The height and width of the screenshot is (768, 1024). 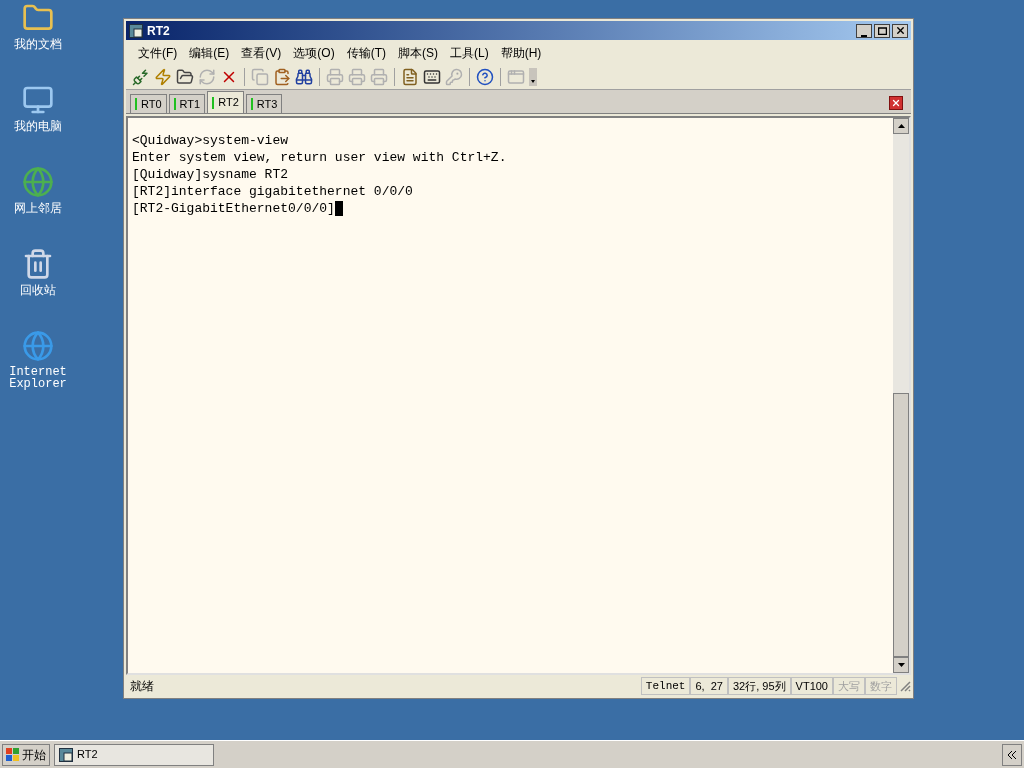 What do you see at coordinates (233, 208) in the screenshot?
I see `terminal-line: [RT2-GigabitEthernet0/0/0]` at bounding box center [233, 208].